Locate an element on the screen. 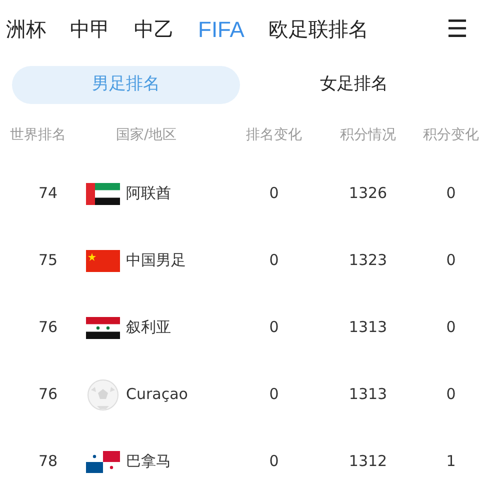  column-header: 国家/地区 is located at coordinates (146, 135).